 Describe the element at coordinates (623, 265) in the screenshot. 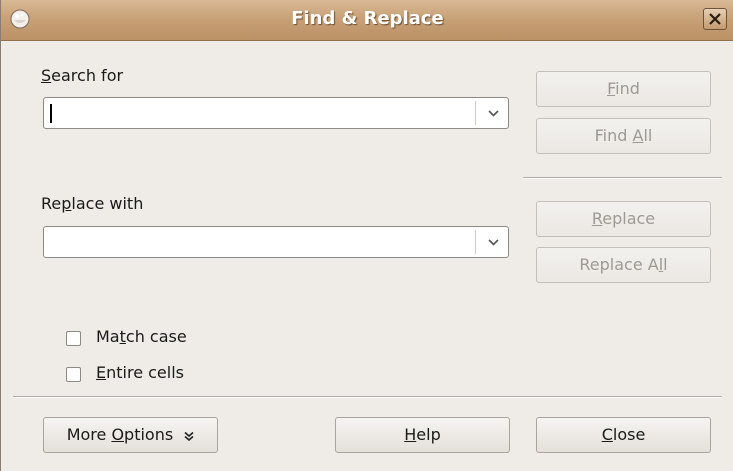

I see `replace-all-button: Replace All` at that location.